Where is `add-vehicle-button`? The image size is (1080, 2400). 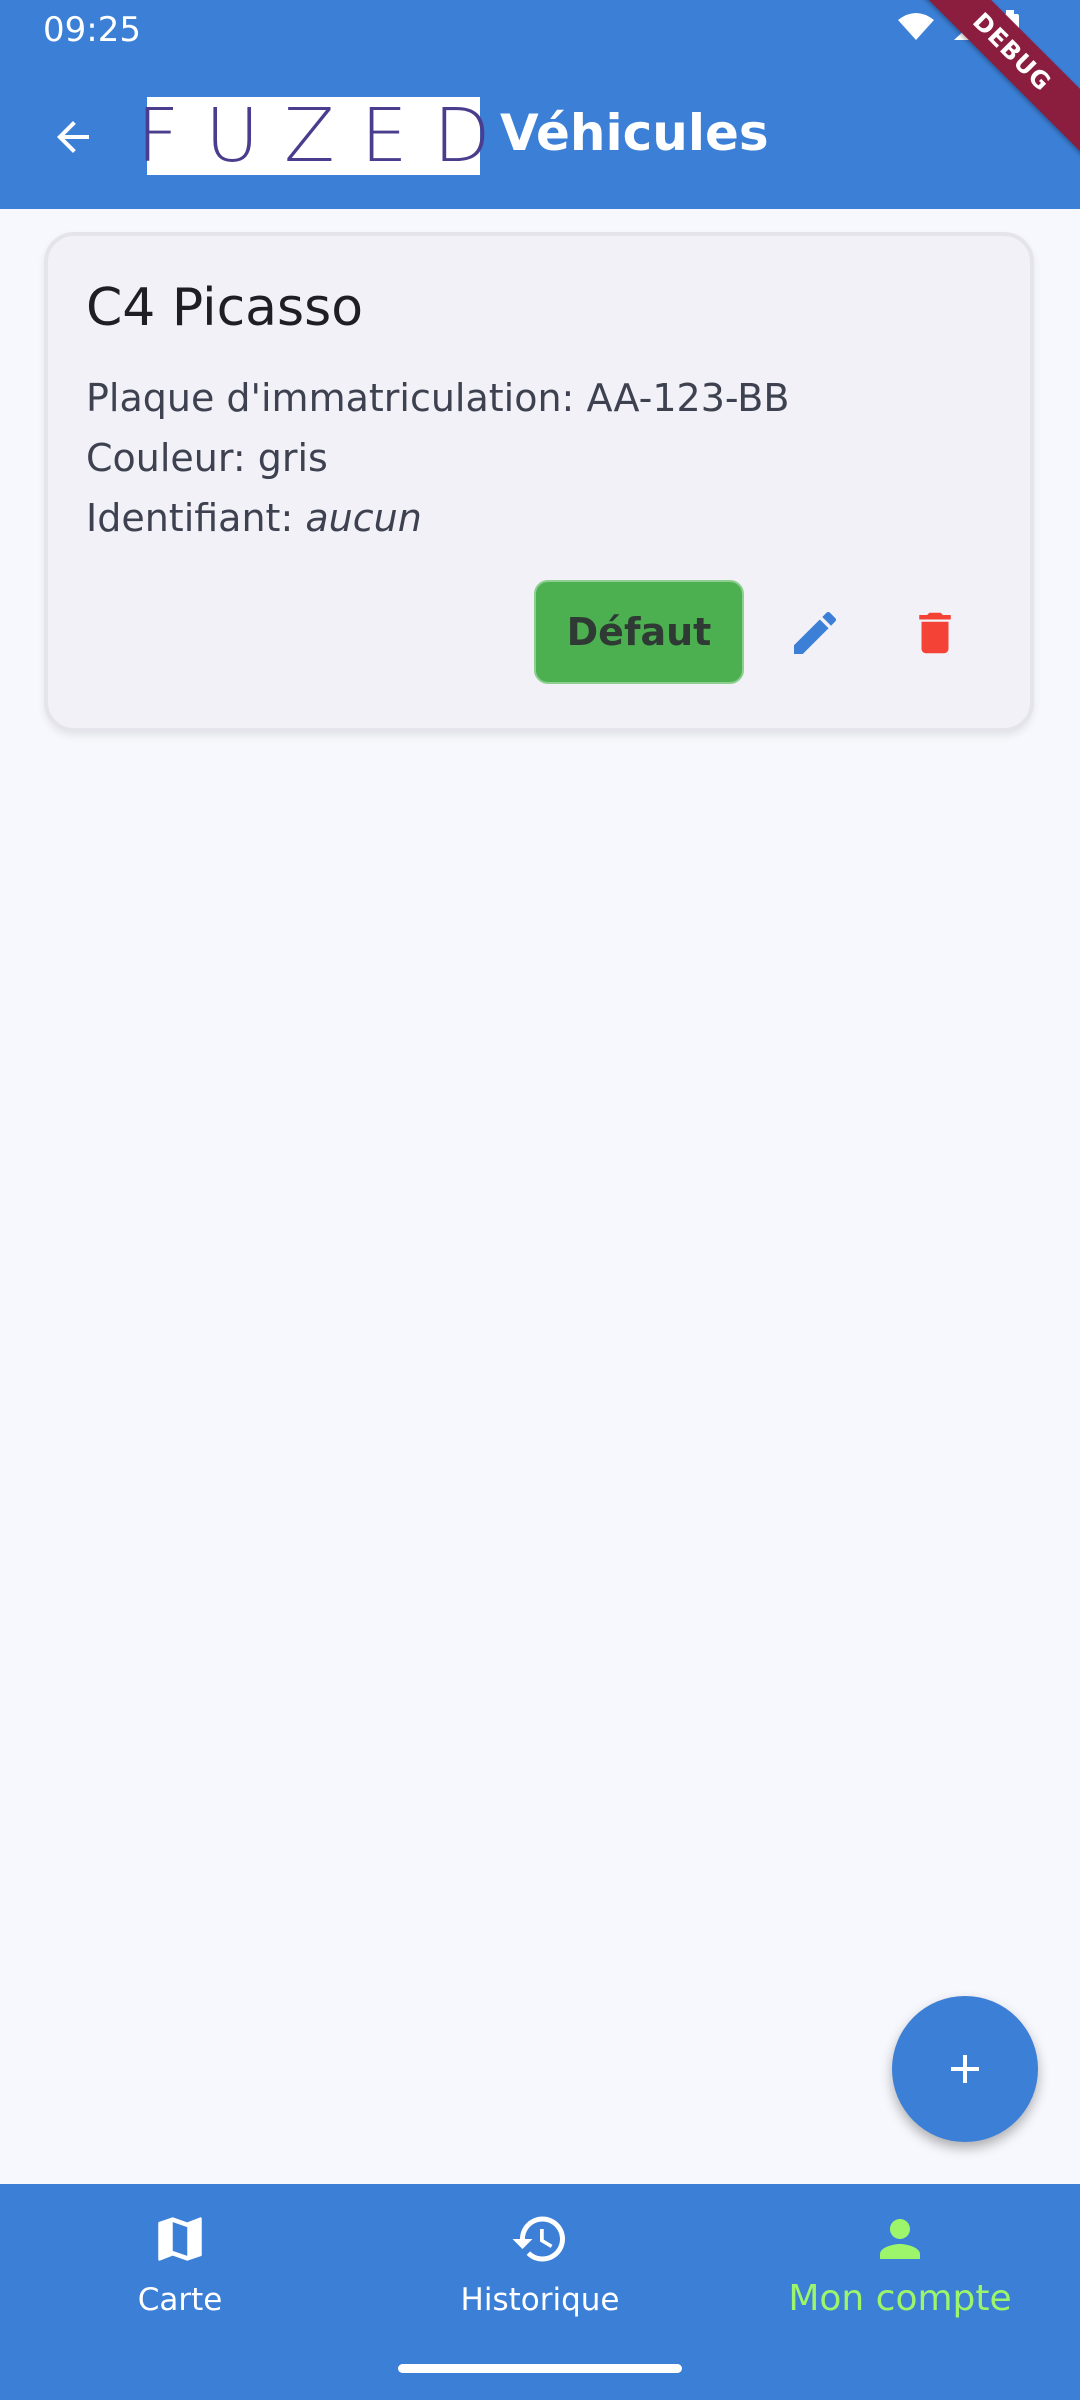 add-vehicle-button is located at coordinates (965, 2069).